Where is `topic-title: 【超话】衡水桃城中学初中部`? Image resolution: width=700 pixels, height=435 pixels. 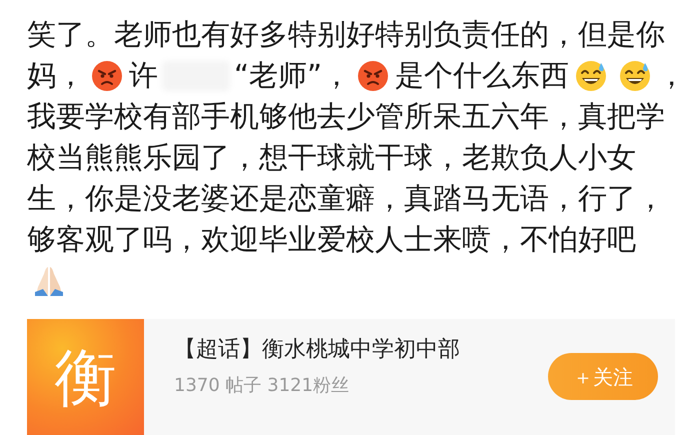
topic-title: 【超话】衡水桃城中学初中部 is located at coordinates (317, 350).